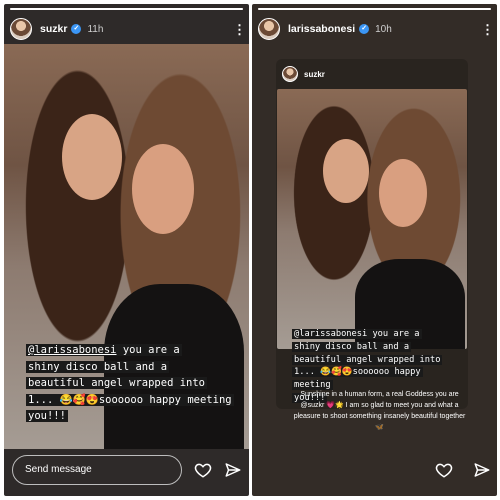 The width and height of the screenshot is (500, 500). I want to click on mention-link: @larissabonesi, so click(72, 350).